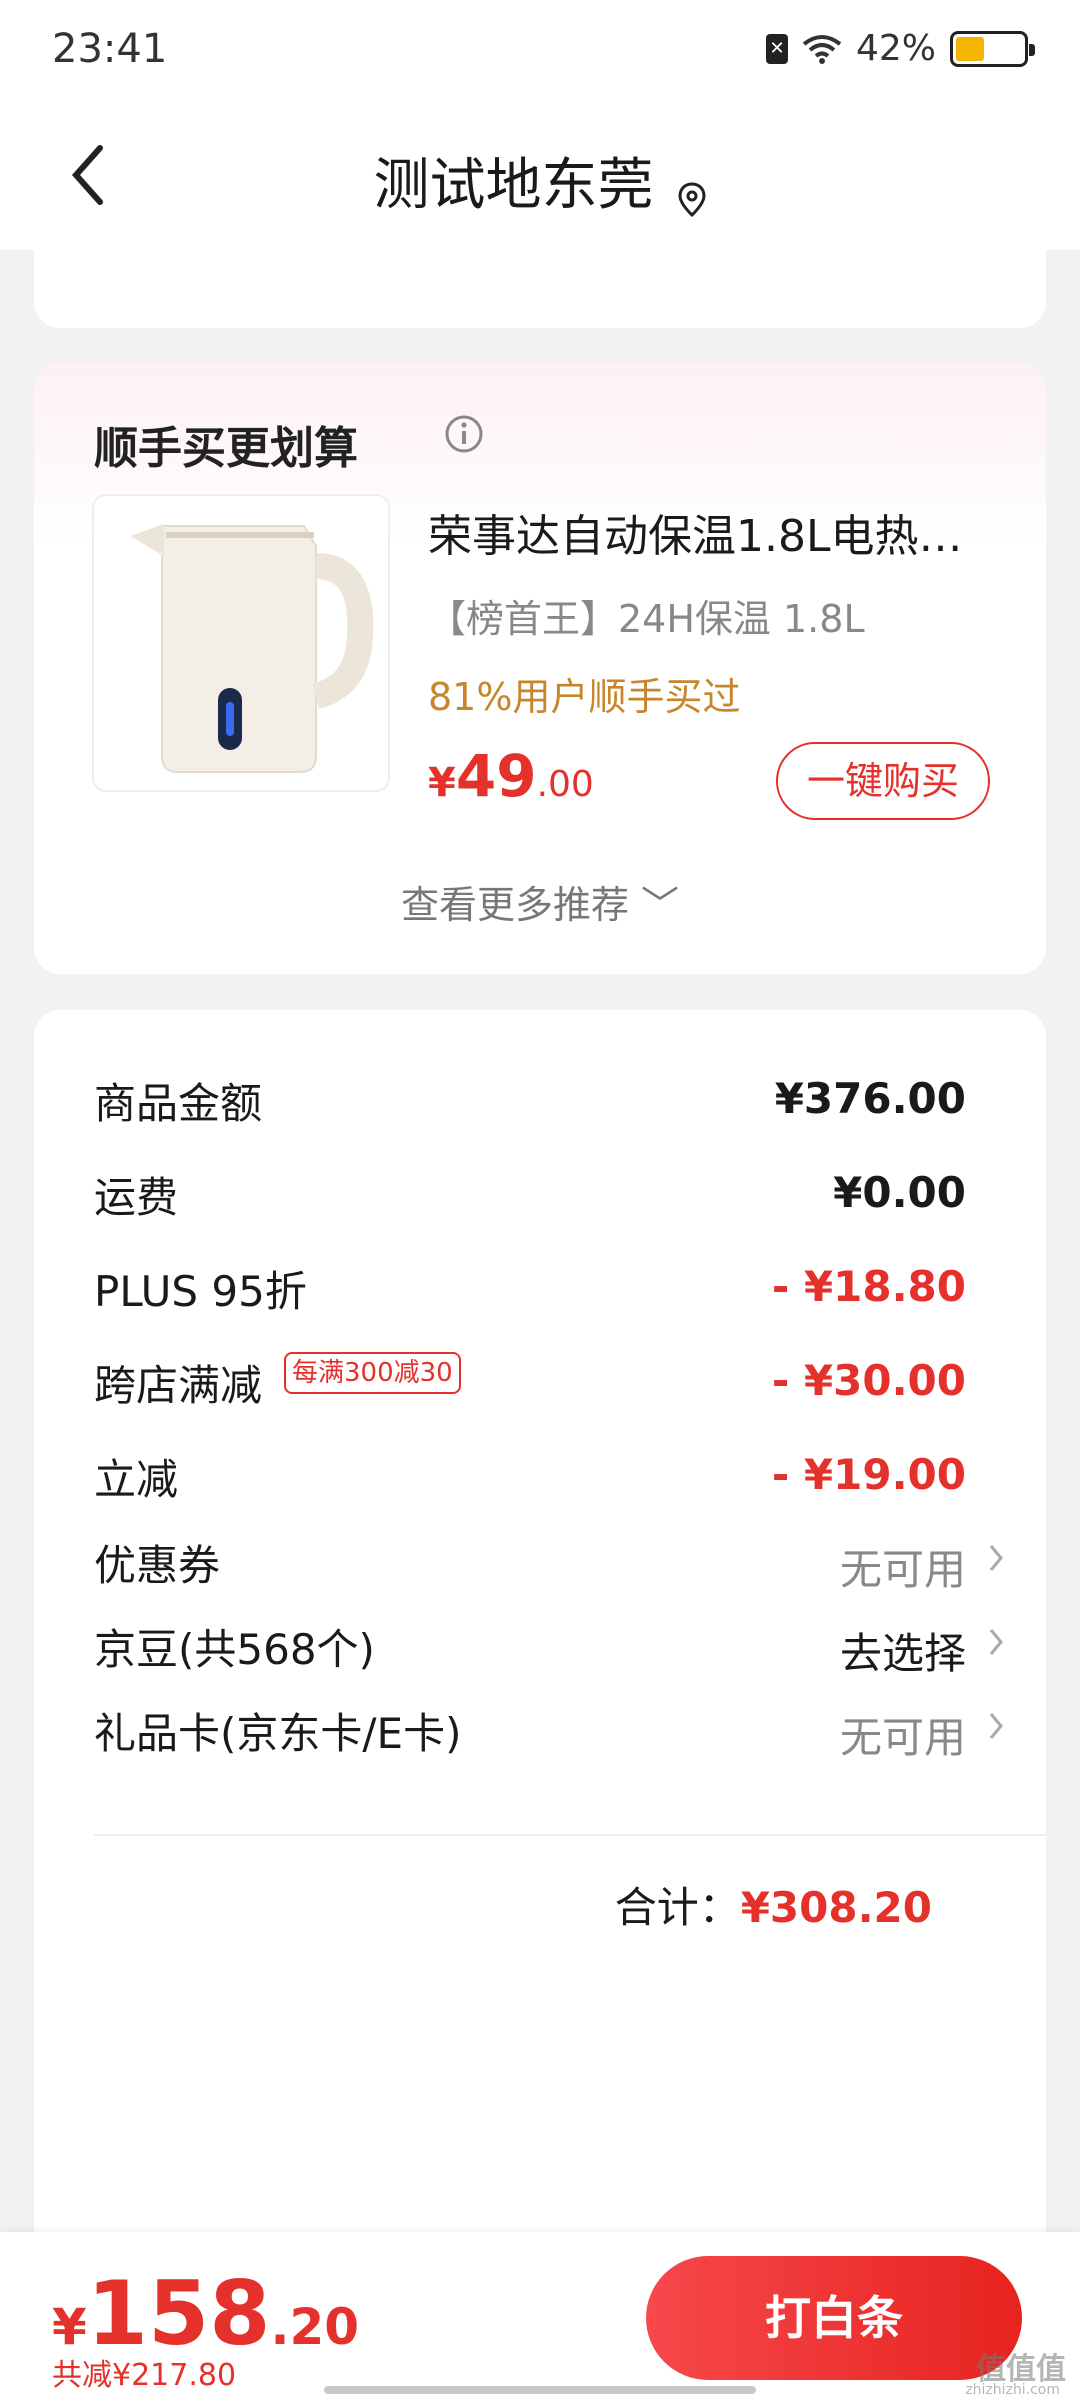 The width and height of the screenshot is (1080, 2400). What do you see at coordinates (548, 1572) in the screenshot?
I see `summary-row-coupon: 优惠券 无可用` at bounding box center [548, 1572].